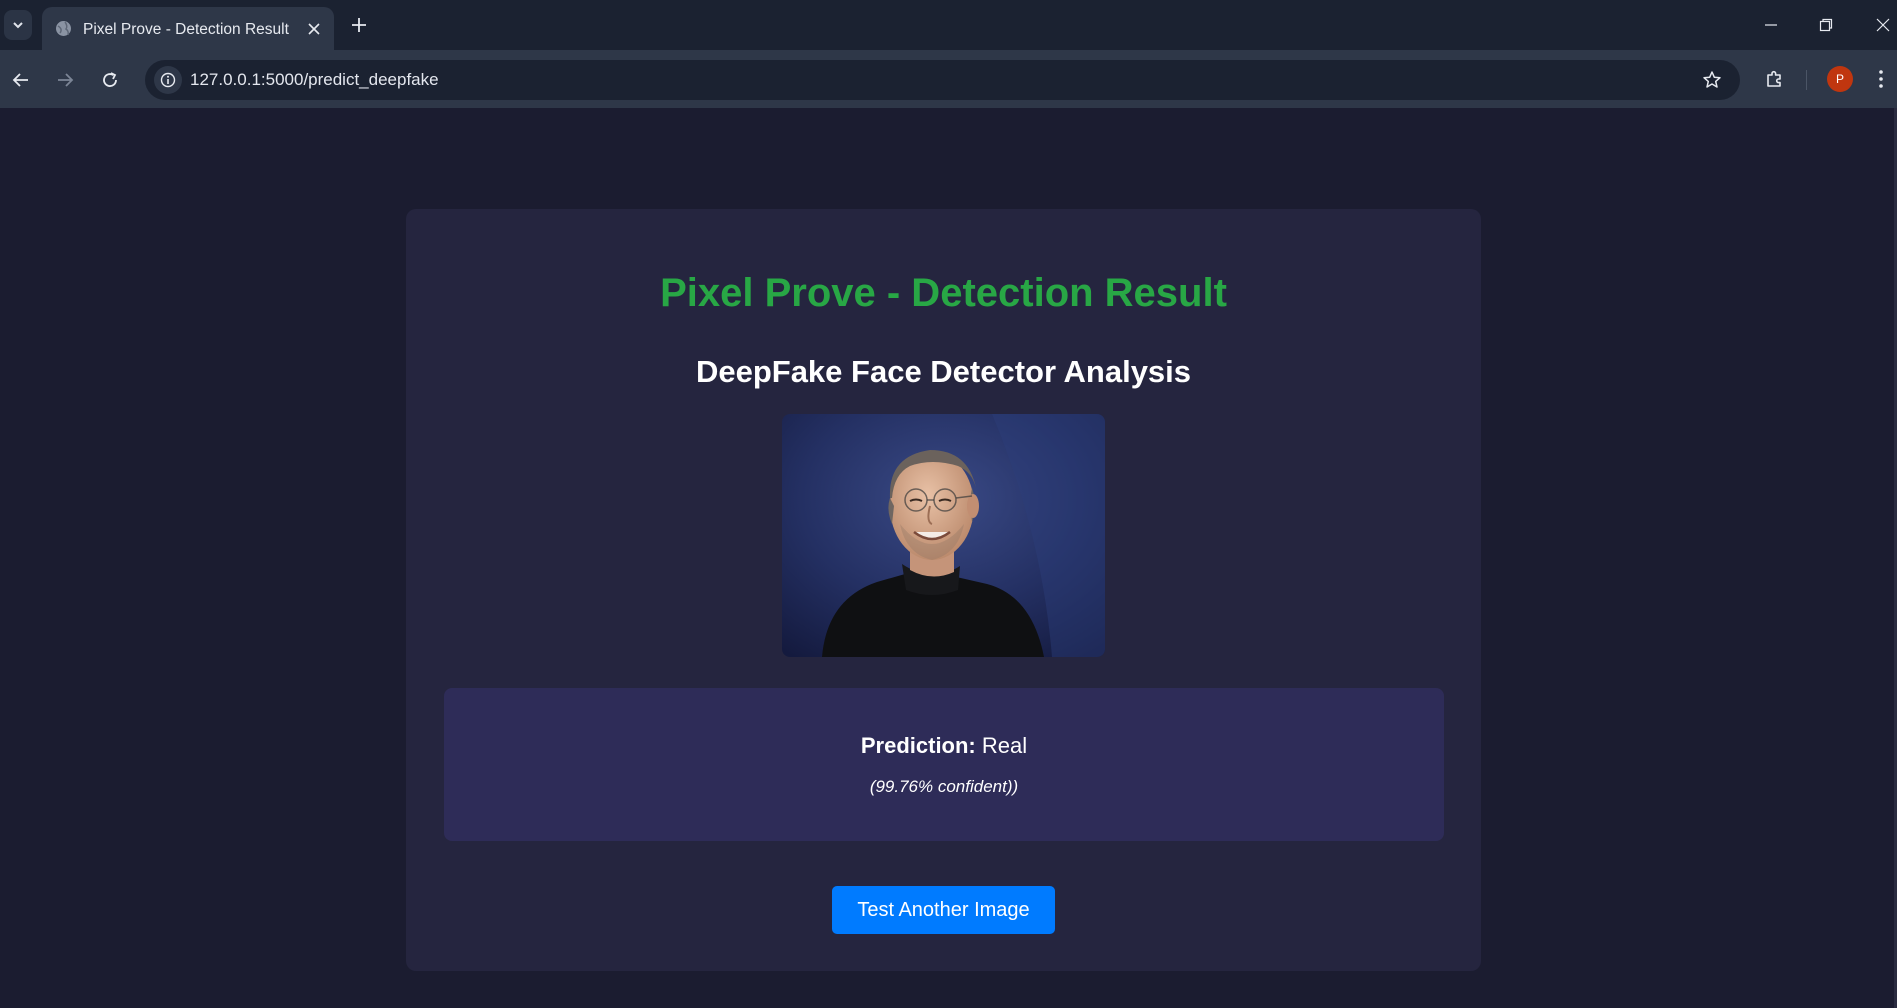 This screenshot has height=1008, width=1897. Describe the element at coordinates (1004, 745) in the screenshot. I see `prediction-value: Real` at that location.